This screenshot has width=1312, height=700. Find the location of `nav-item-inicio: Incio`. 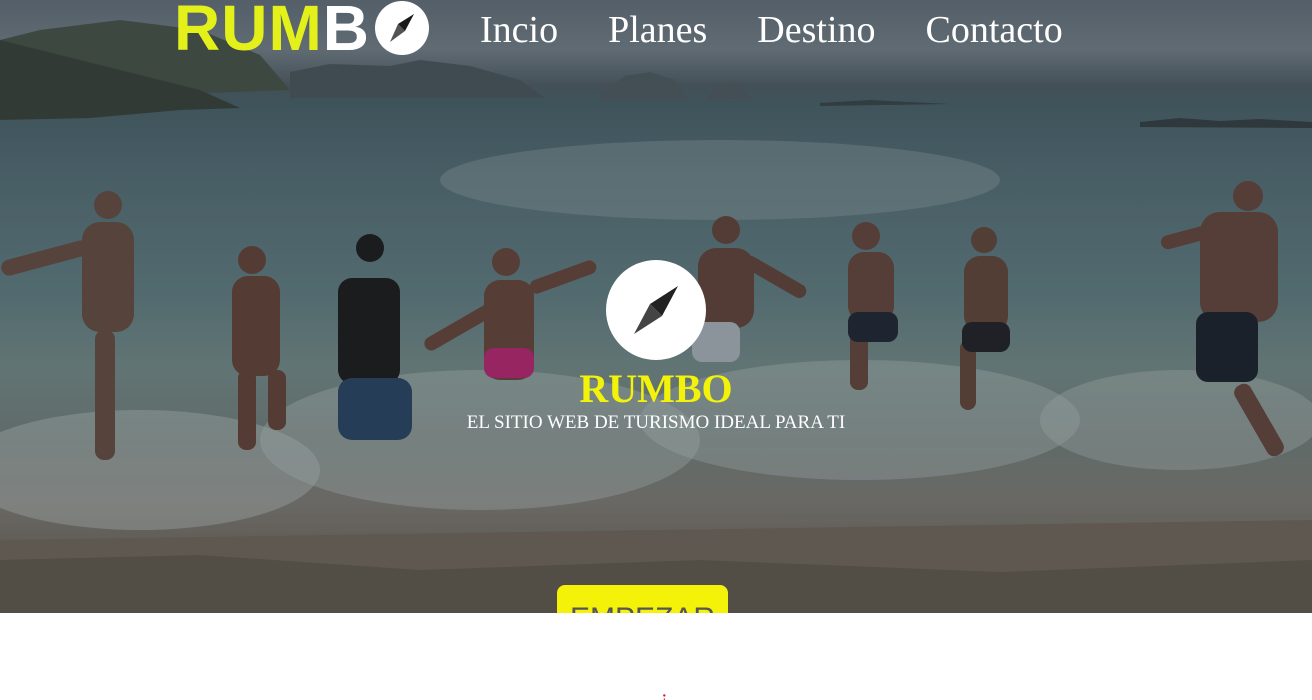

nav-item-inicio: Incio is located at coordinates (519, 30).